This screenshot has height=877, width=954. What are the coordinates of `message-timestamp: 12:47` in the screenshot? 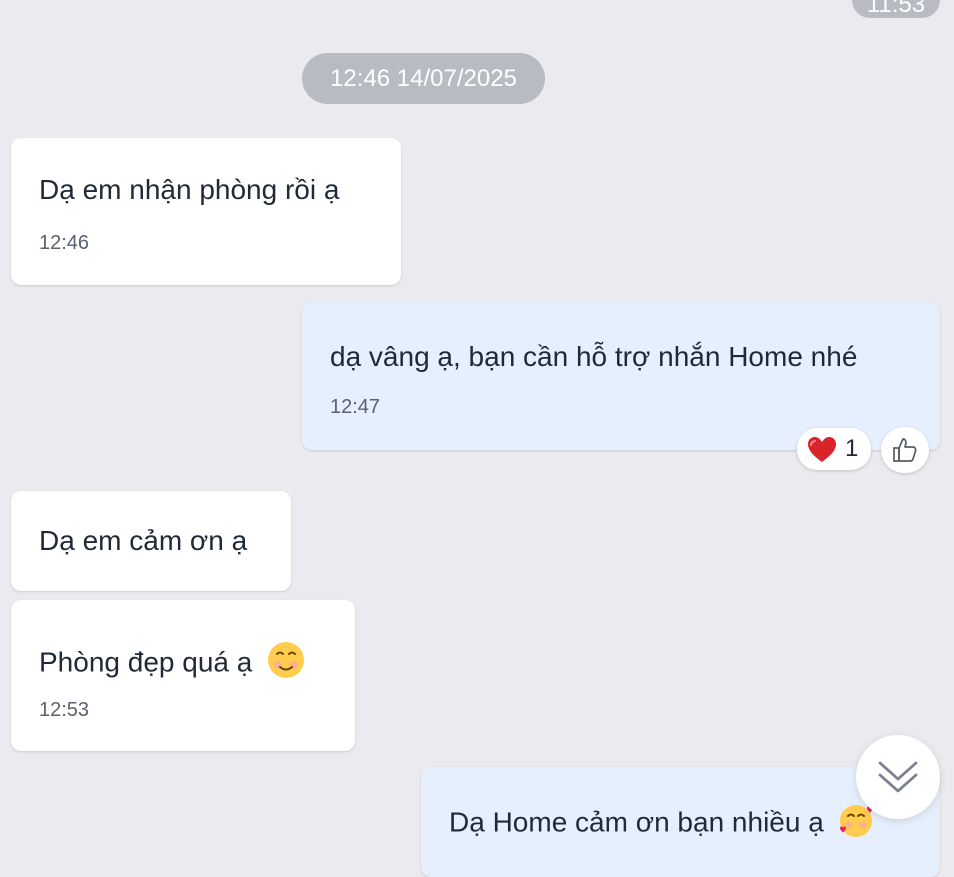 It's located at (355, 407).